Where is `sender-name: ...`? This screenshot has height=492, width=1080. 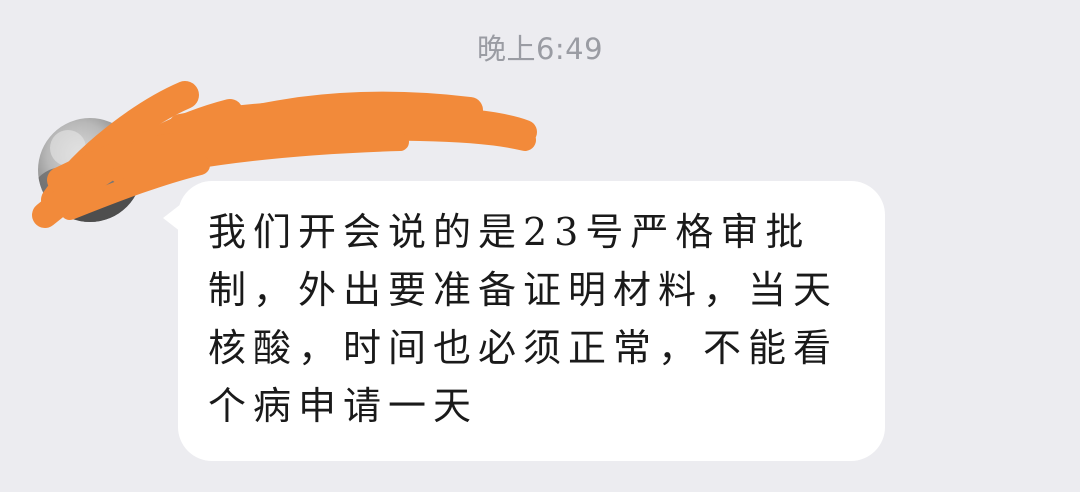 sender-name: ... is located at coordinates (197, 137).